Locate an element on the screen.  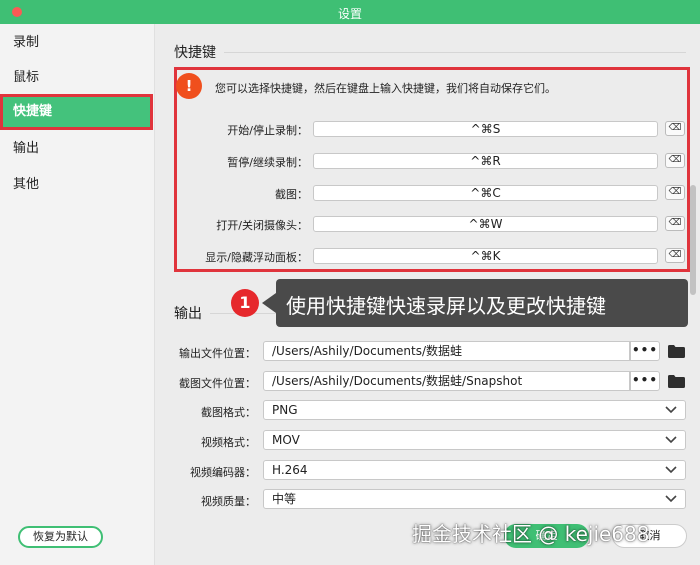
shortcut-label-floating-panel: 显示/隐藏浮动面板： is located at coordinates (256, 257).